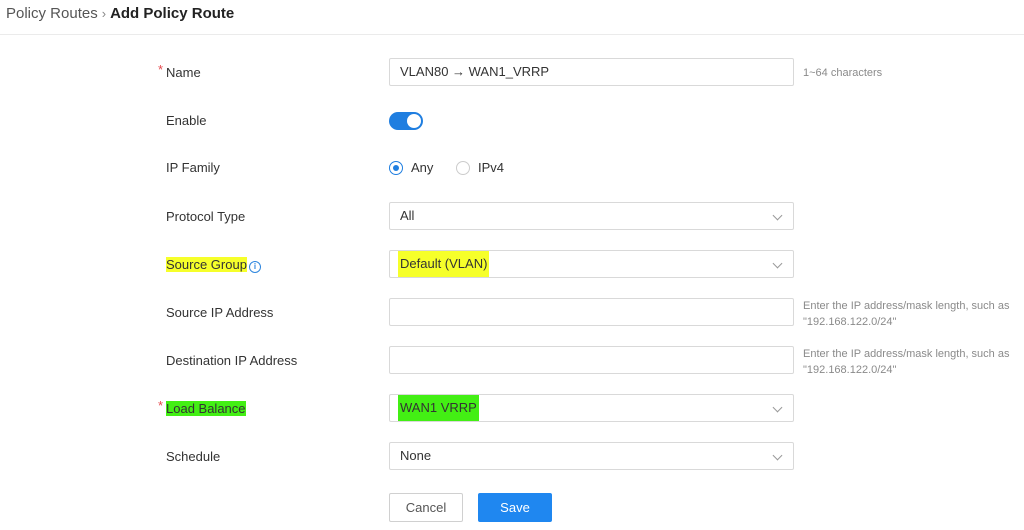  Describe the element at coordinates (438, 408) in the screenshot. I see `load-balance-value: WAN1 VRRP` at that location.